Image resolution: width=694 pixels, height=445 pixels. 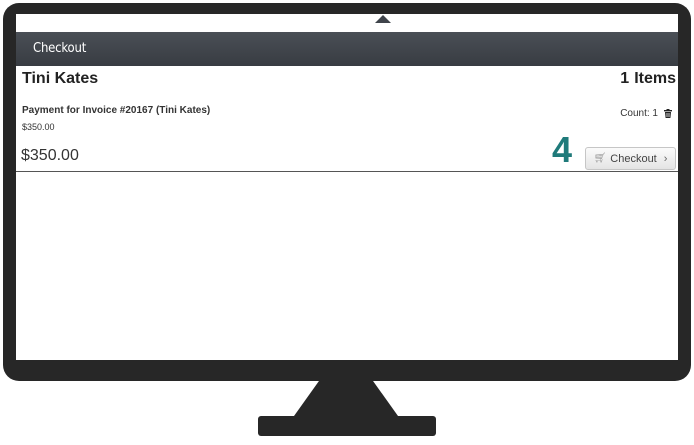 I want to click on items-summary: 1 Items, so click(x=645, y=79).